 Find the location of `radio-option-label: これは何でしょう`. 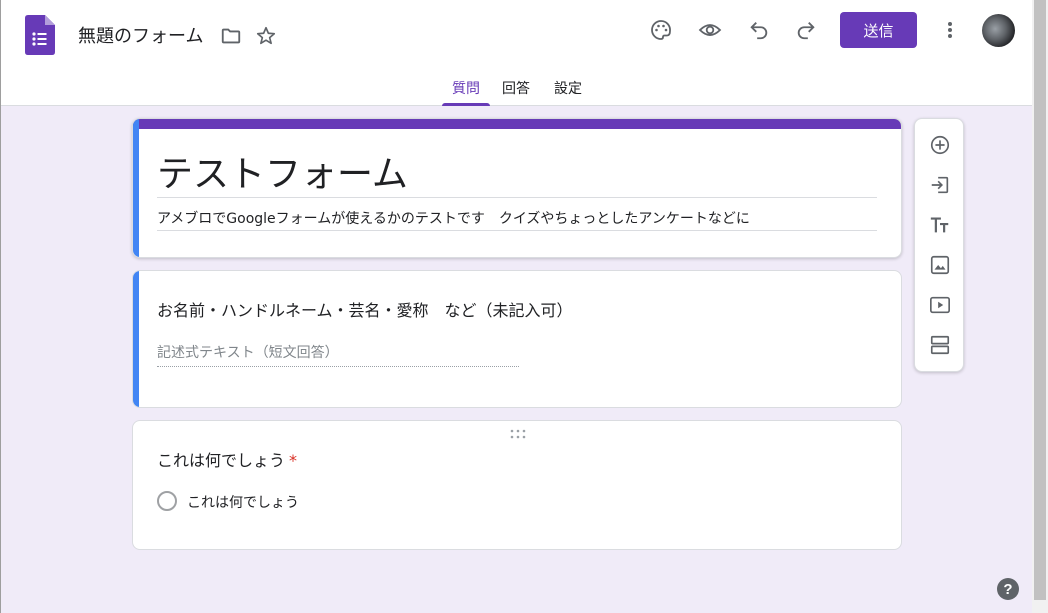

radio-option-label: これは何でしょう is located at coordinates (243, 502).